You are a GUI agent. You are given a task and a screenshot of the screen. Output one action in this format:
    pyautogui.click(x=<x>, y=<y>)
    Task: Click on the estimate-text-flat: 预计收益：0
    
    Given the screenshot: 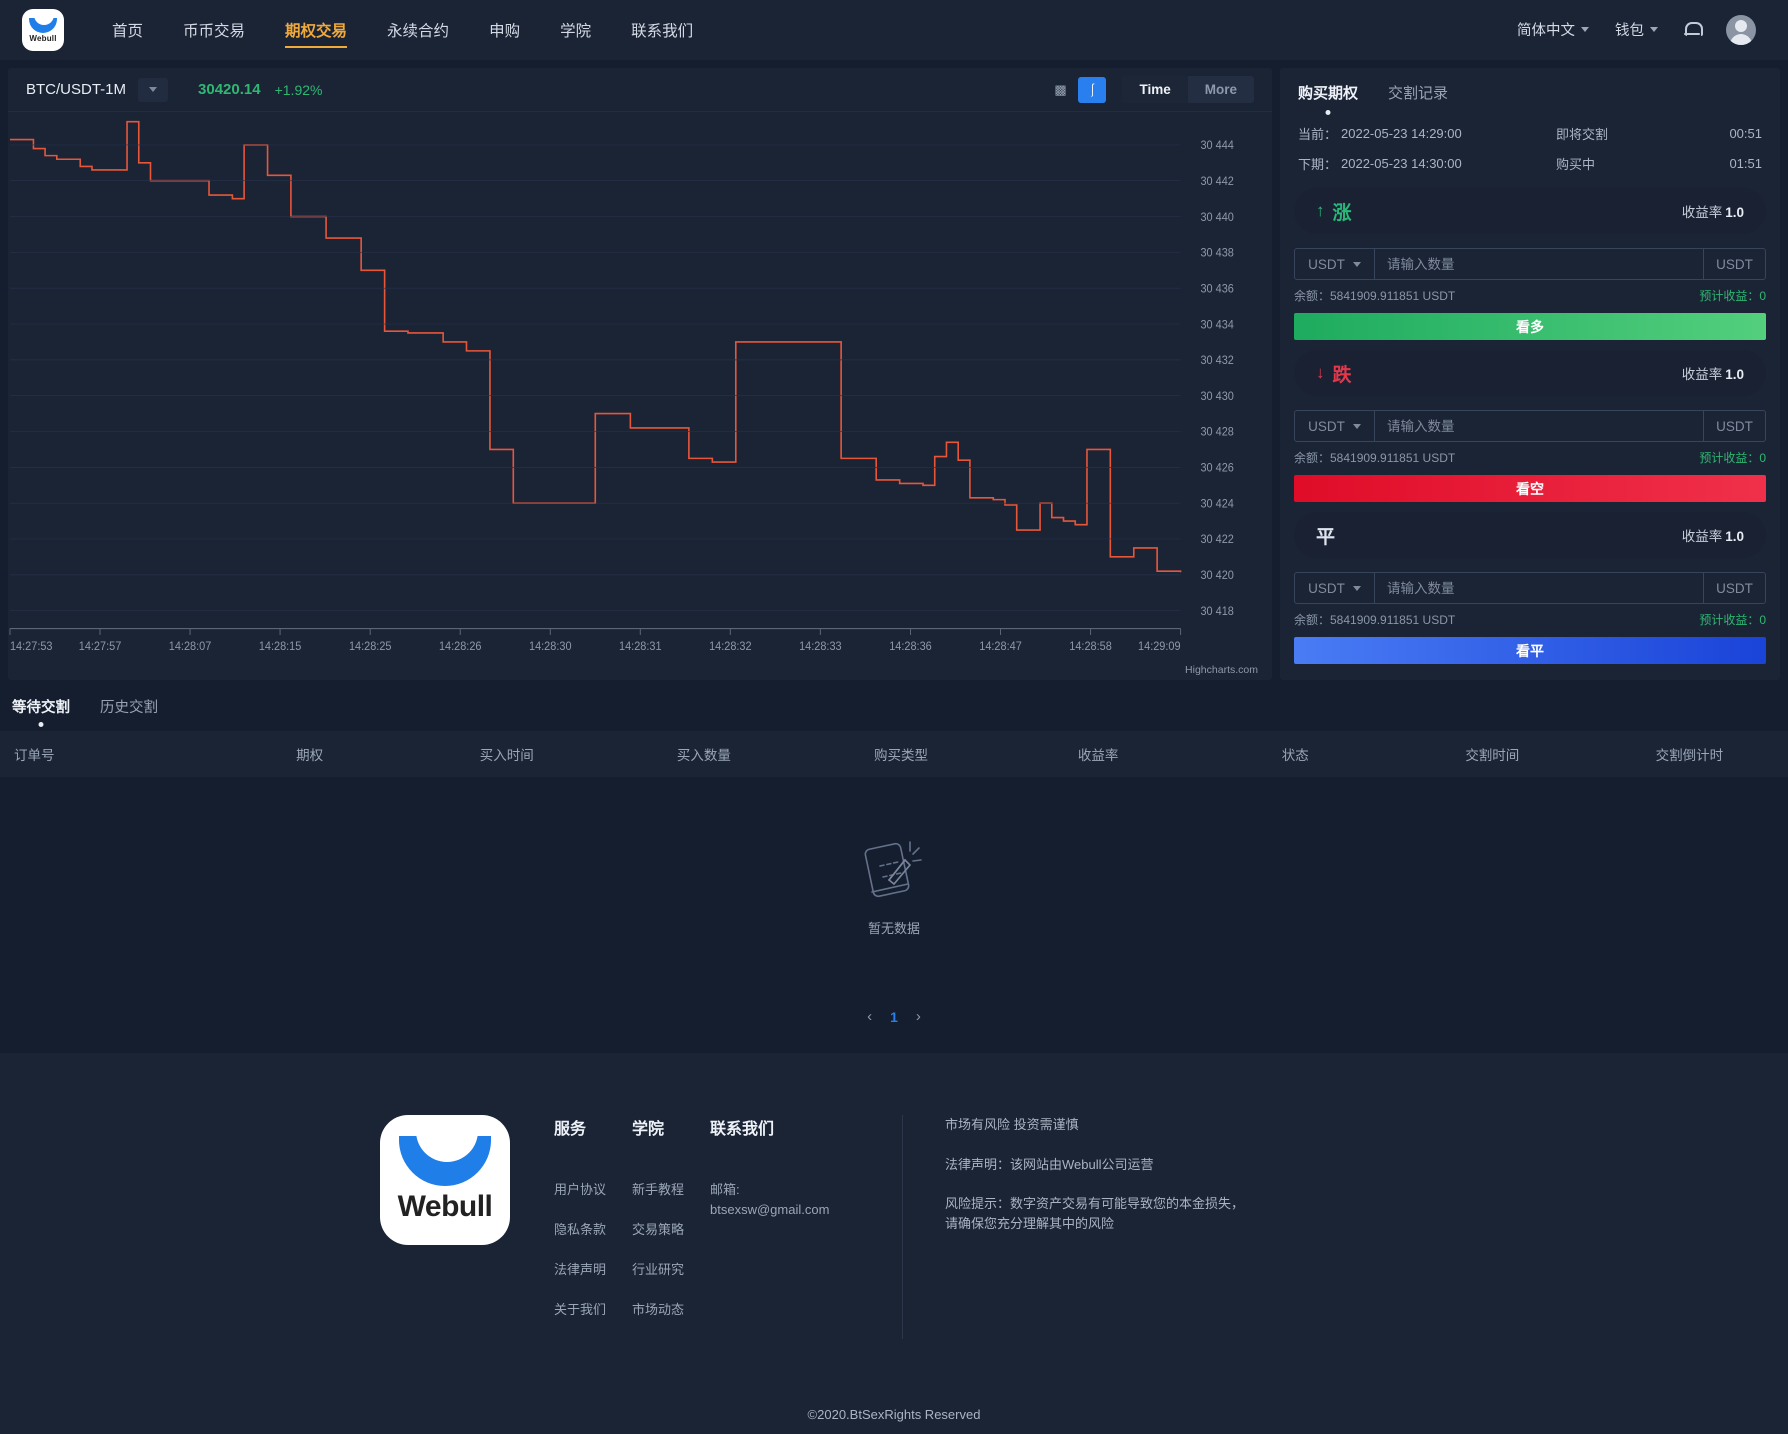 What is the action you would take?
    pyautogui.click(x=1732, y=620)
    